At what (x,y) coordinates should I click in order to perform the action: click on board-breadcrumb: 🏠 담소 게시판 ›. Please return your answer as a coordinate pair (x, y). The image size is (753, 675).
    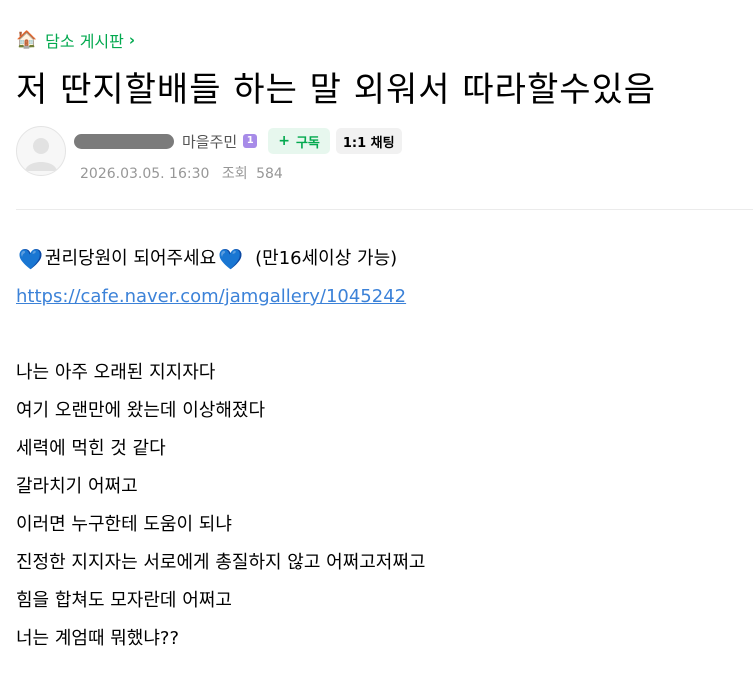
    Looking at the image, I should click on (75, 40).